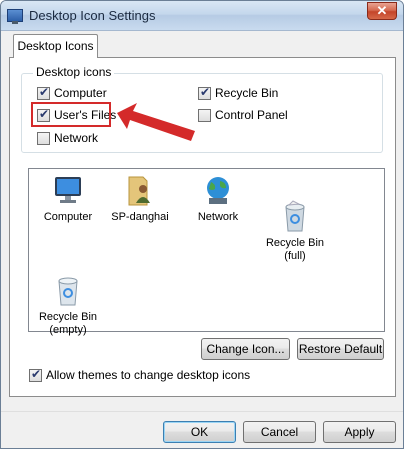 The height and width of the screenshot is (449, 404). What do you see at coordinates (251, 115) in the screenshot?
I see `checkbox-label: Control Panel` at bounding box center [251, 115].